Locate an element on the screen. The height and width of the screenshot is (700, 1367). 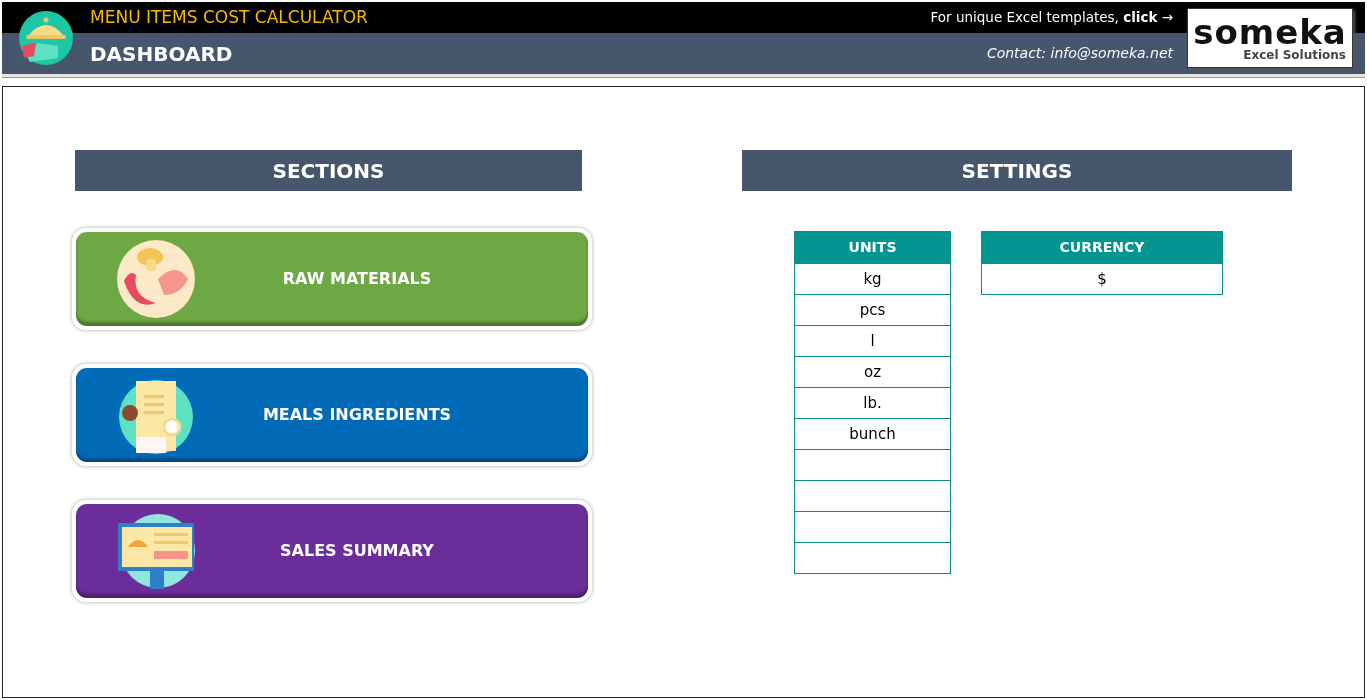
section-header: SETTINGS is located at coordinates (1017, 170).